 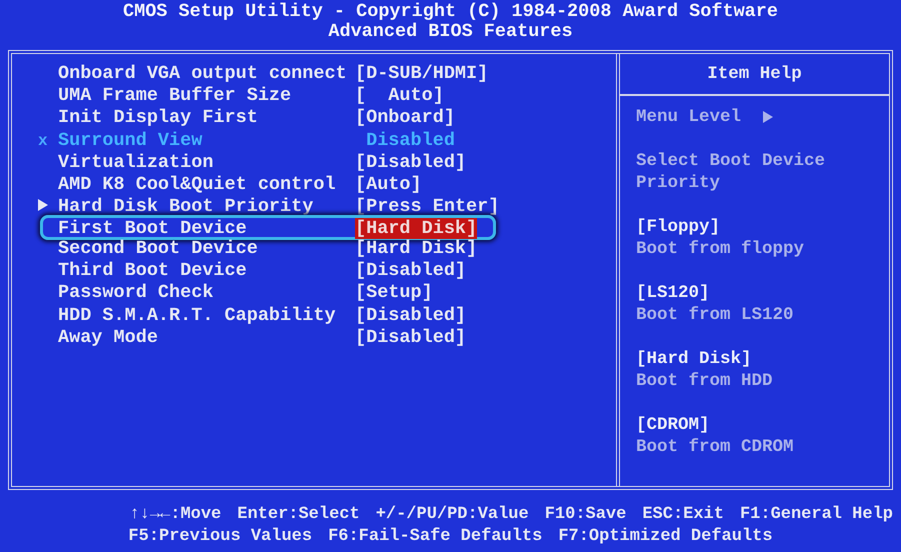 I want to click on option-name: [LS120], so click(x=673, y=293).